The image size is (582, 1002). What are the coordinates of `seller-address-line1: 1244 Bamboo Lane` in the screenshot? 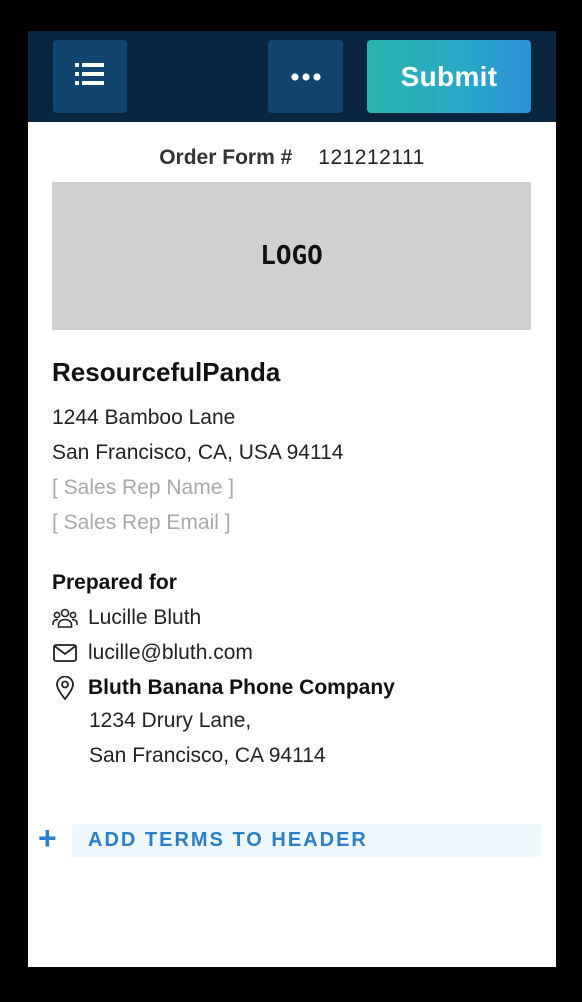 It's located at (144, 417).